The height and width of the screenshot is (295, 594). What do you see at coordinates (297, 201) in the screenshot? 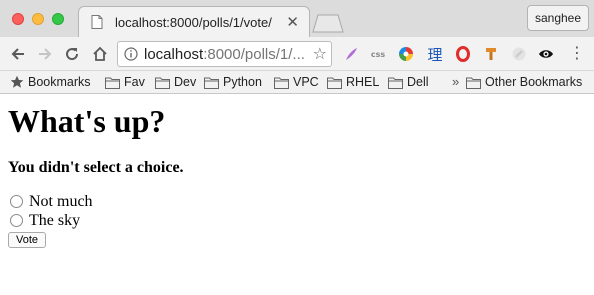
I see `choice-option: Not much` at bounding box center [297, 201].